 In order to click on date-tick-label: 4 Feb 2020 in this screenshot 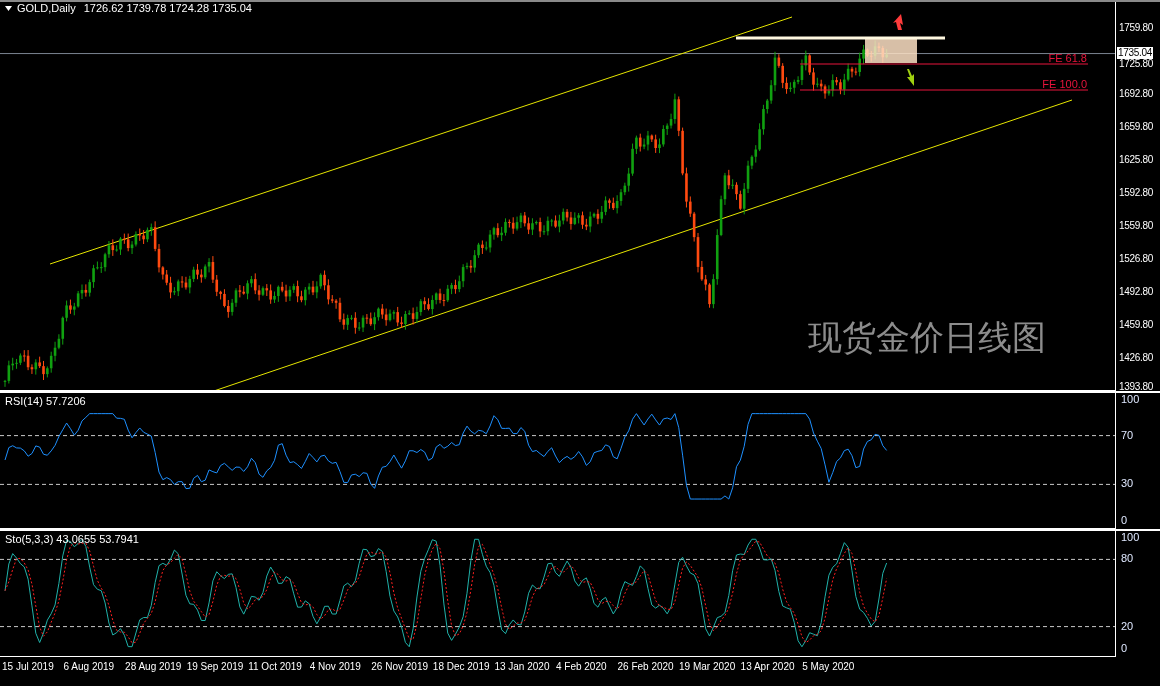, I will do `click(581, 667)`.